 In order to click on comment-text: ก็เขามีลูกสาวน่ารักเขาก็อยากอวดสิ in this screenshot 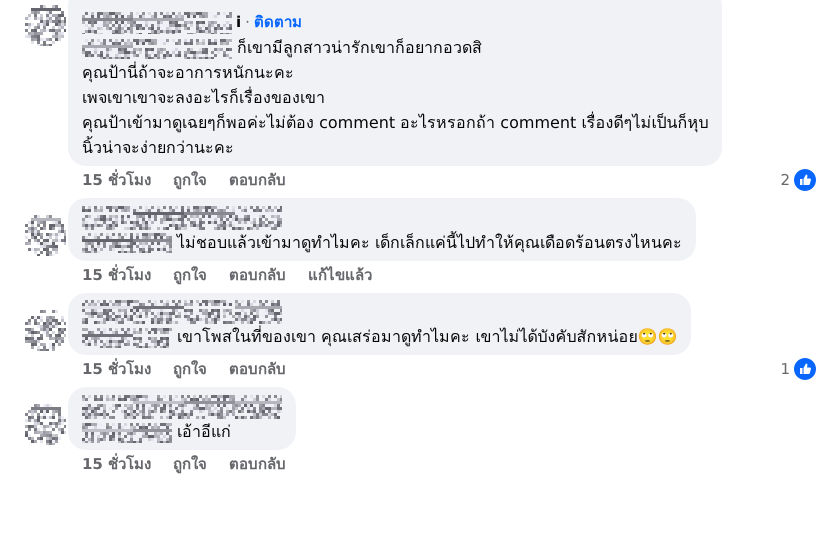, I will do `click(359, 47)`.